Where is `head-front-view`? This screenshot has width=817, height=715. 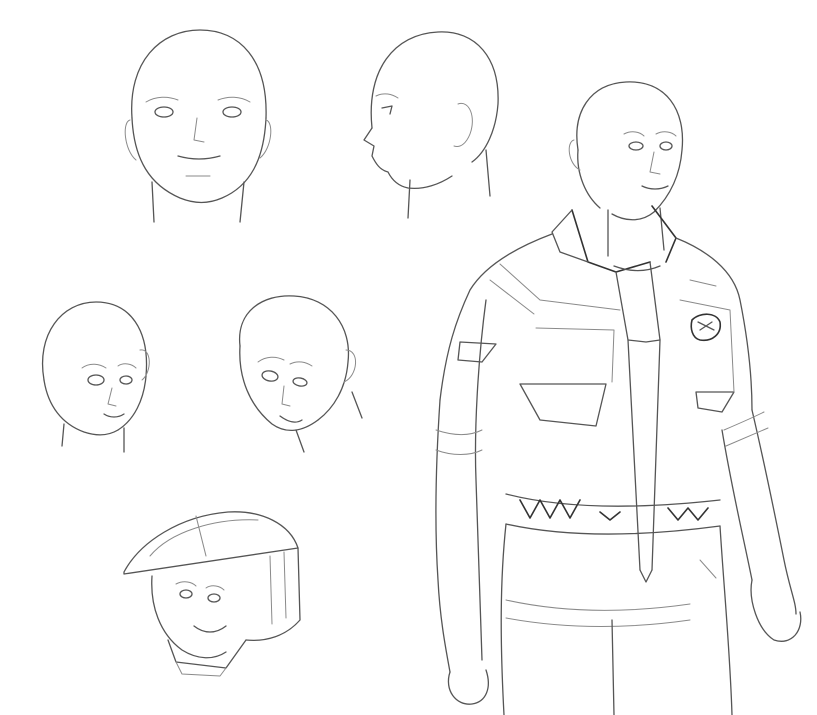 head-front-view is located at coordinates (198, 126).